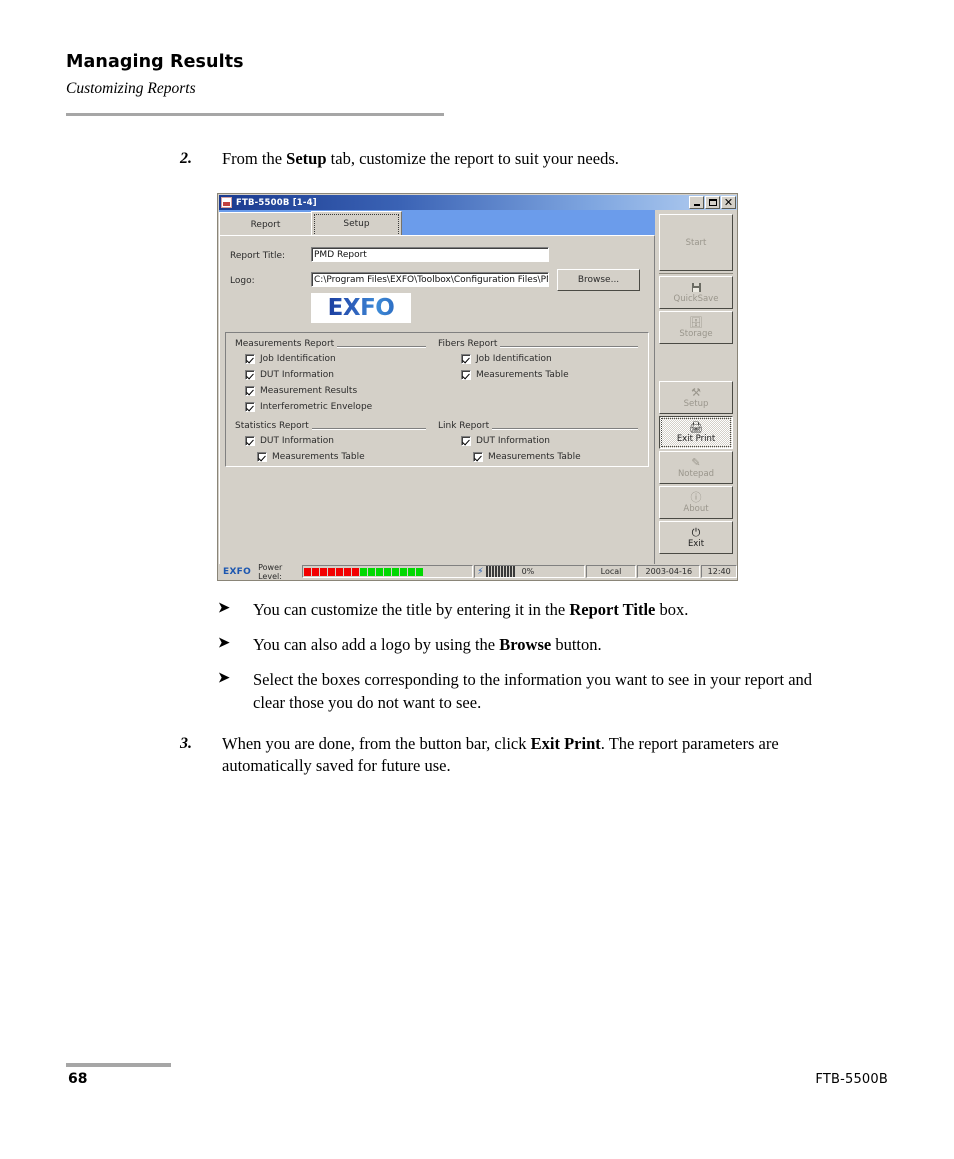  I want to click on quicksave-button: QuickSave, so click(696, 292).